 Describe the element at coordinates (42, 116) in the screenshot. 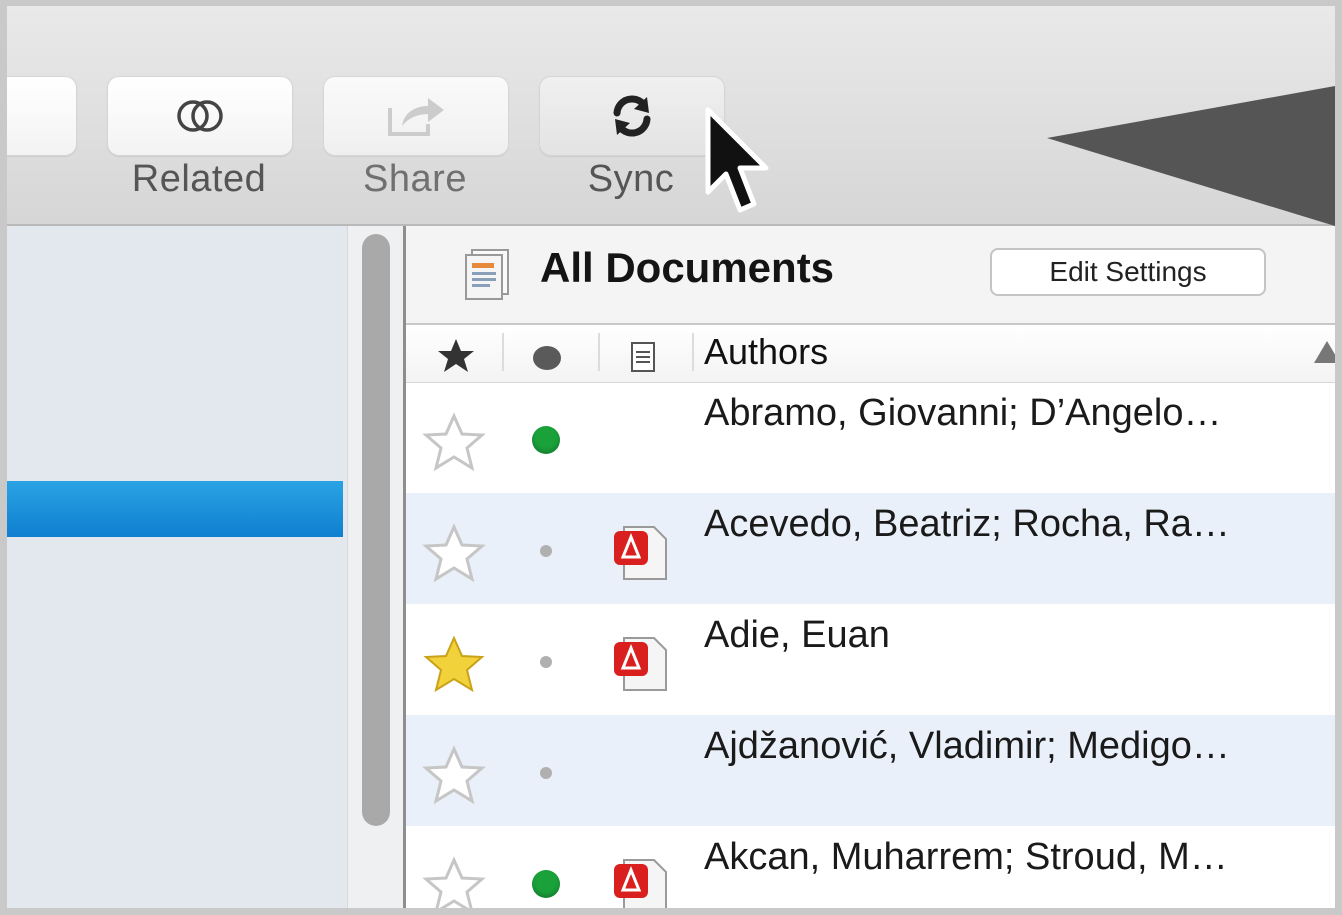

I see `toolbar-button-partial` at that location.